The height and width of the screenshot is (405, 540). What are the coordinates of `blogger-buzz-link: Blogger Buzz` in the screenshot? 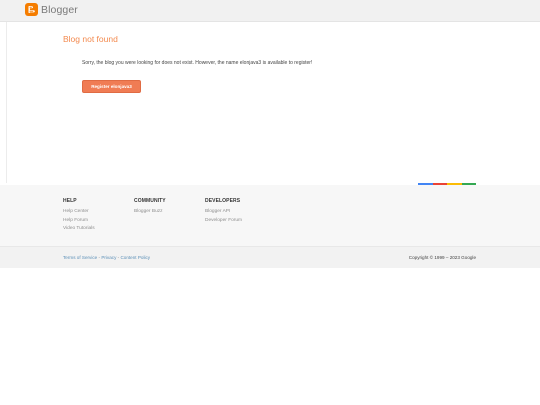 It's located at (150, 212).